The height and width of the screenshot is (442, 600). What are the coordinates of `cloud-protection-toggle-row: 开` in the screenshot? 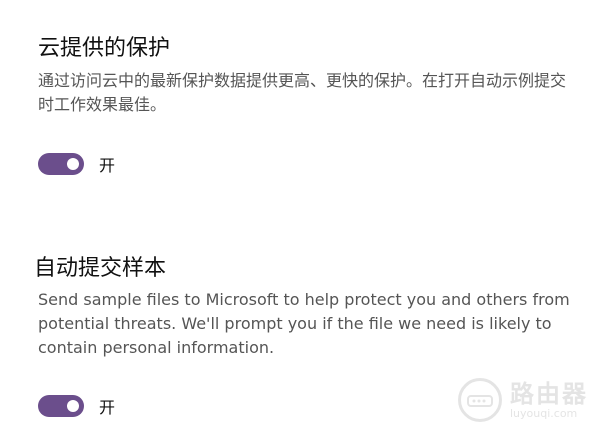 It's located at (76, 164).